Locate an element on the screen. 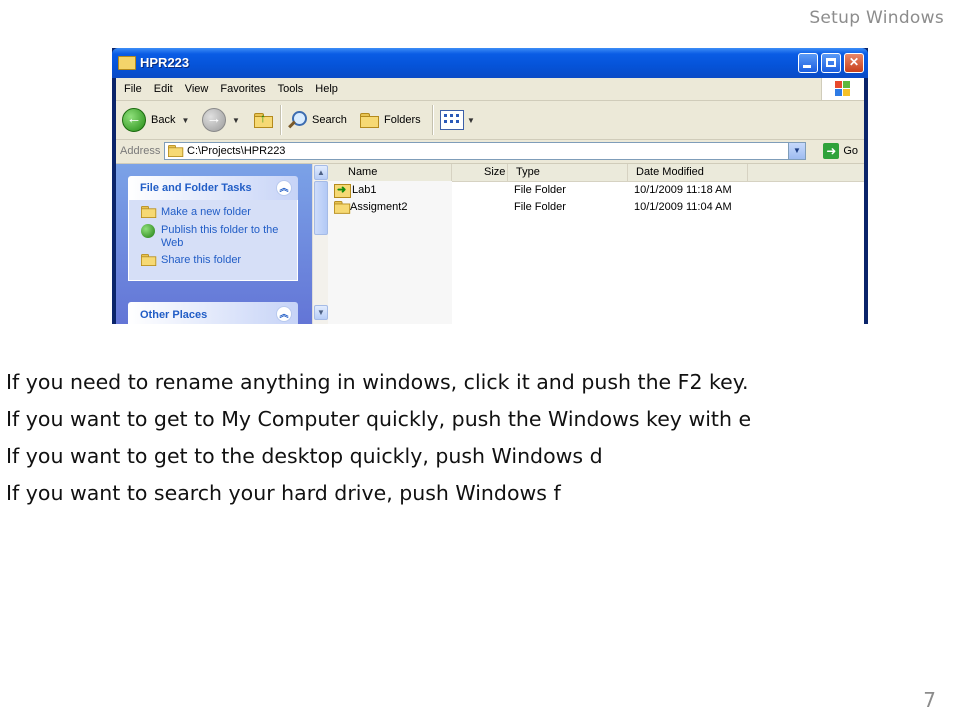 The image size is (960, 720). back-arrow-icon: ← is located at coordinates (134, 120).